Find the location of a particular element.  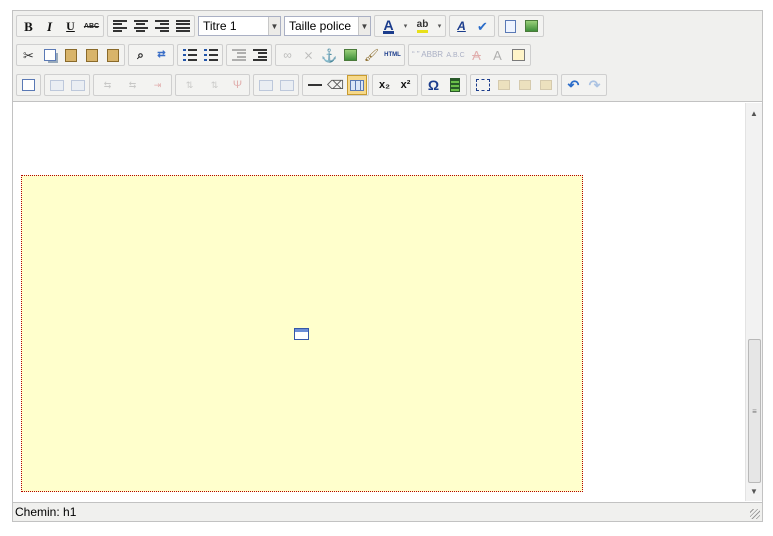

indent-group is located at coordinates (249, 55).